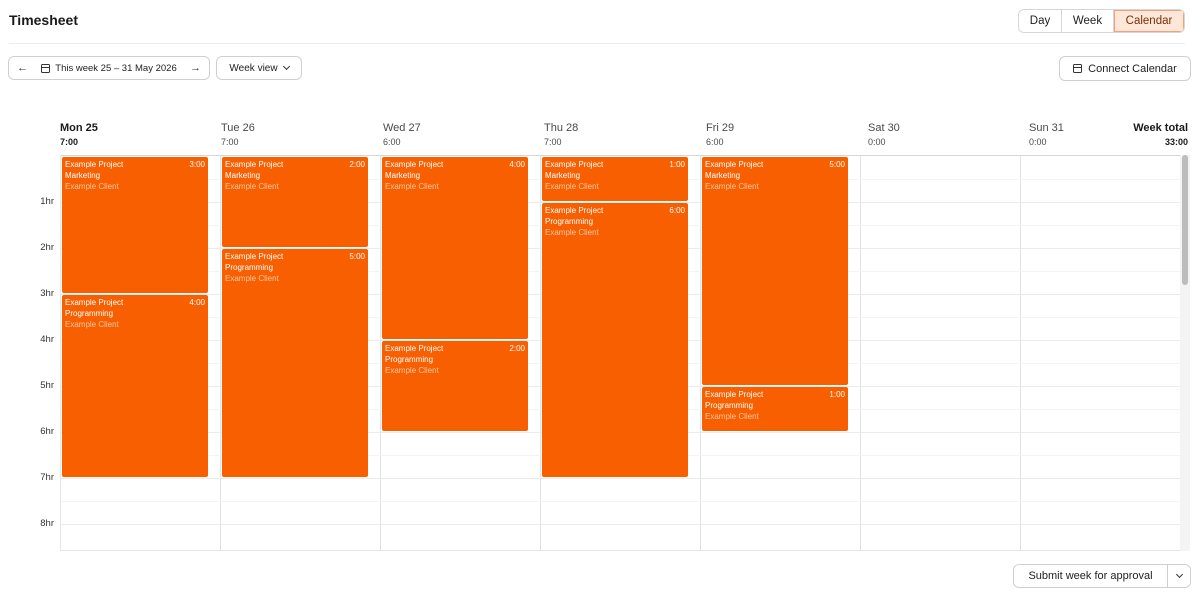 The width and height of the screenshot is (1200, 597). What do you see at coordinates (402, 128) in the screenshot?
I see `day-name: Wed 27` at bounding box center [402, 128].